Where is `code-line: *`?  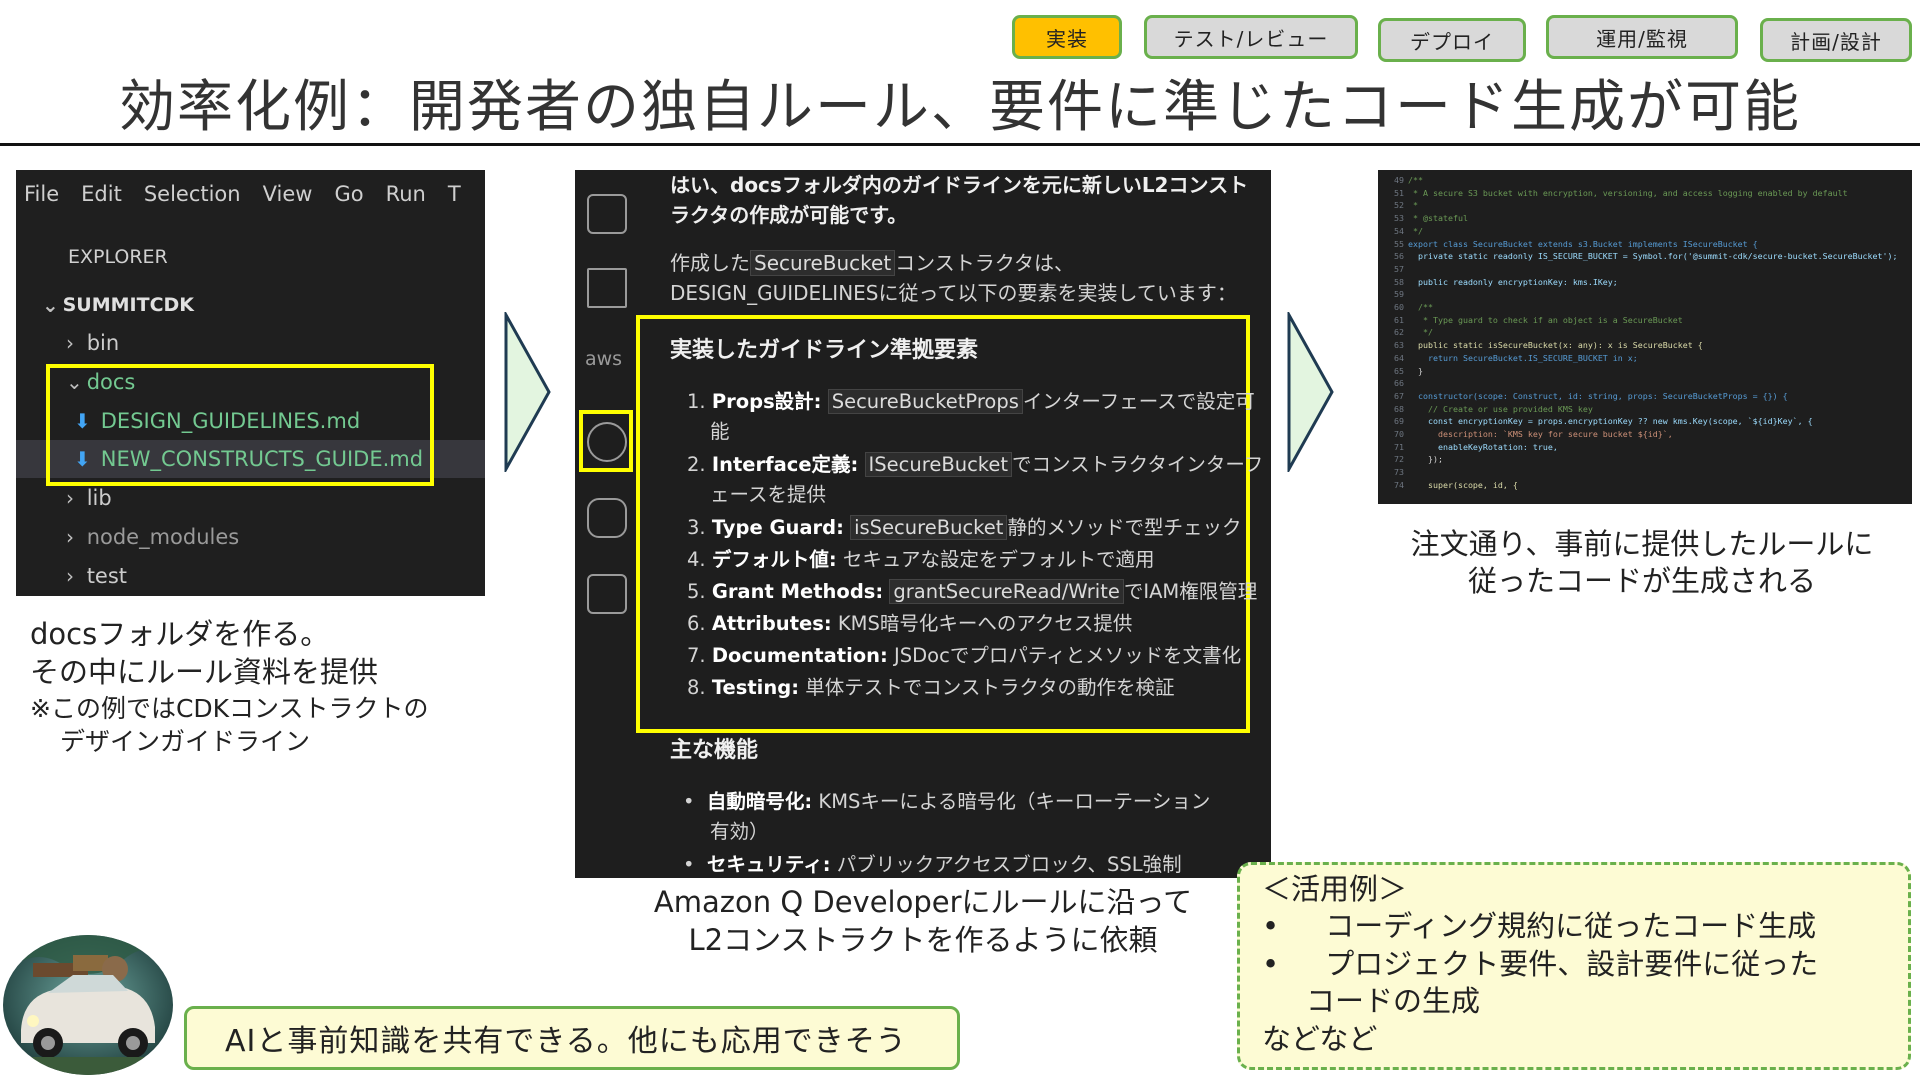
code-line: * is located at coordinates (1413, 205).